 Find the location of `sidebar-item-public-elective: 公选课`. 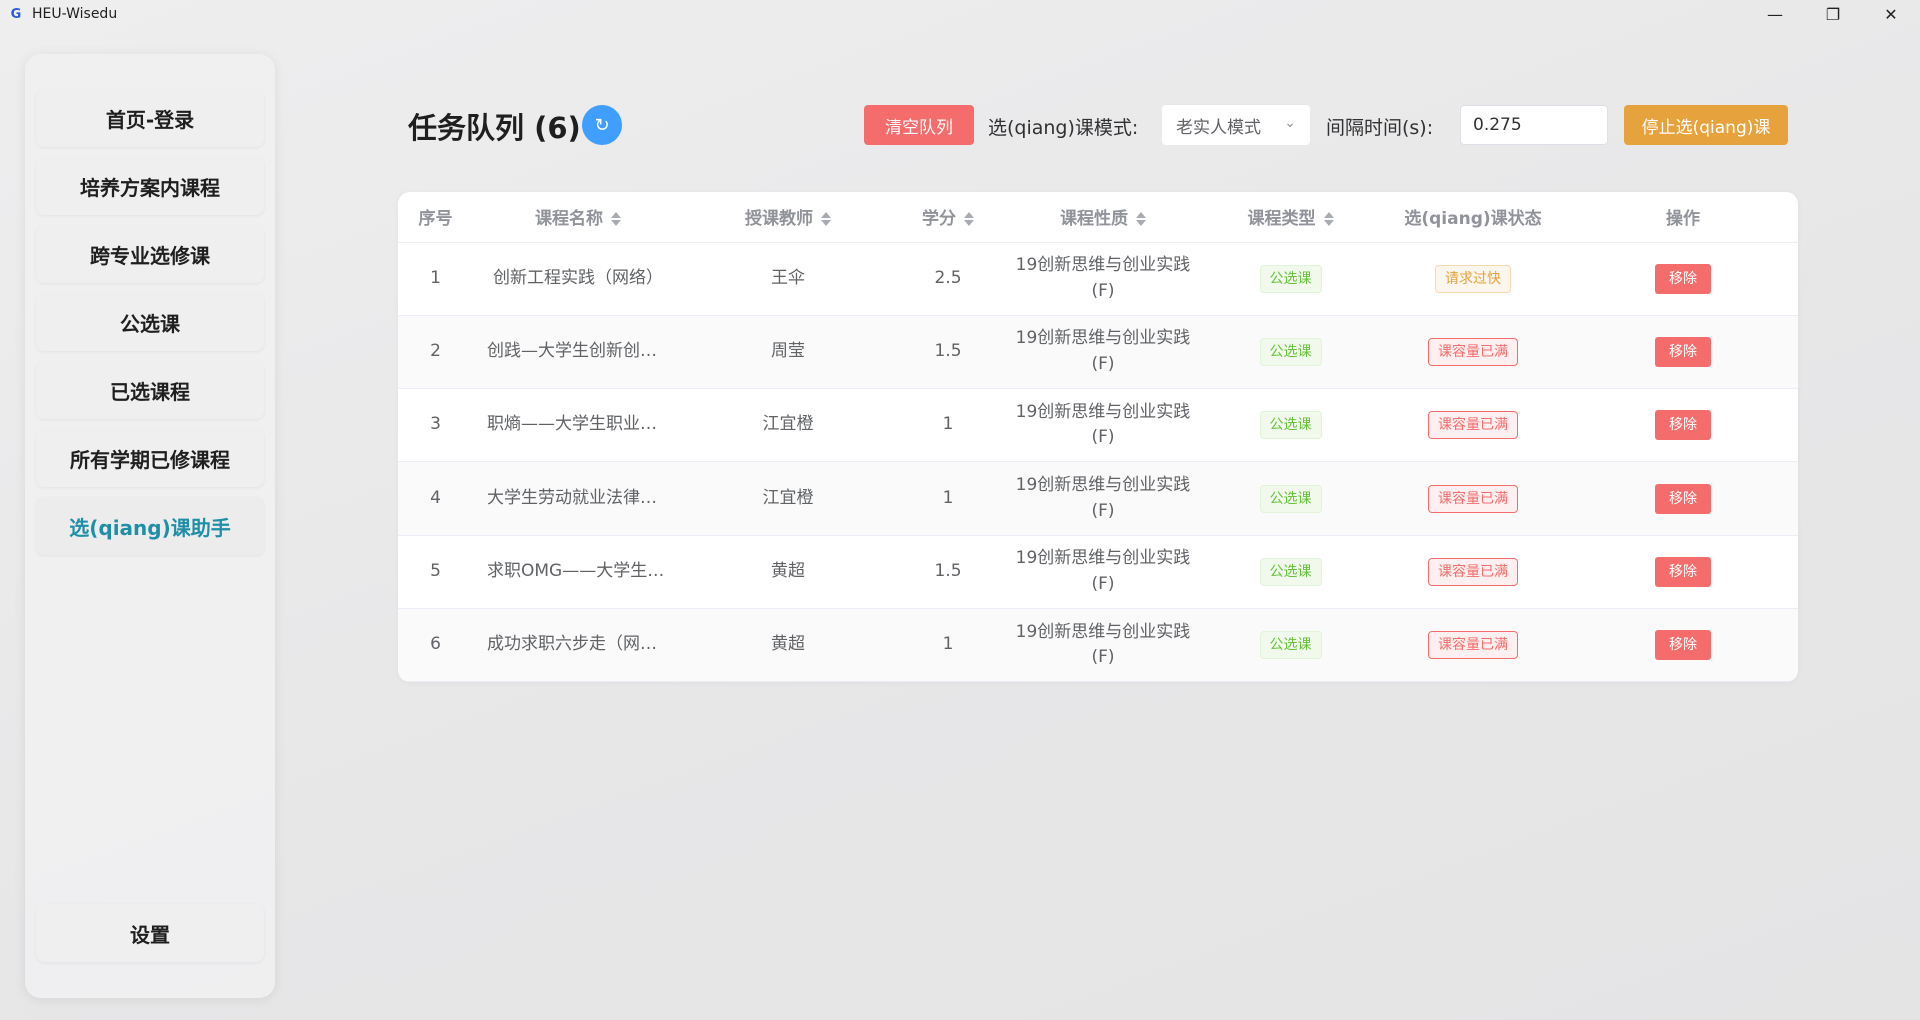

sidebar-item-public-elective: 公选课 is located at coordinates (150, 322).